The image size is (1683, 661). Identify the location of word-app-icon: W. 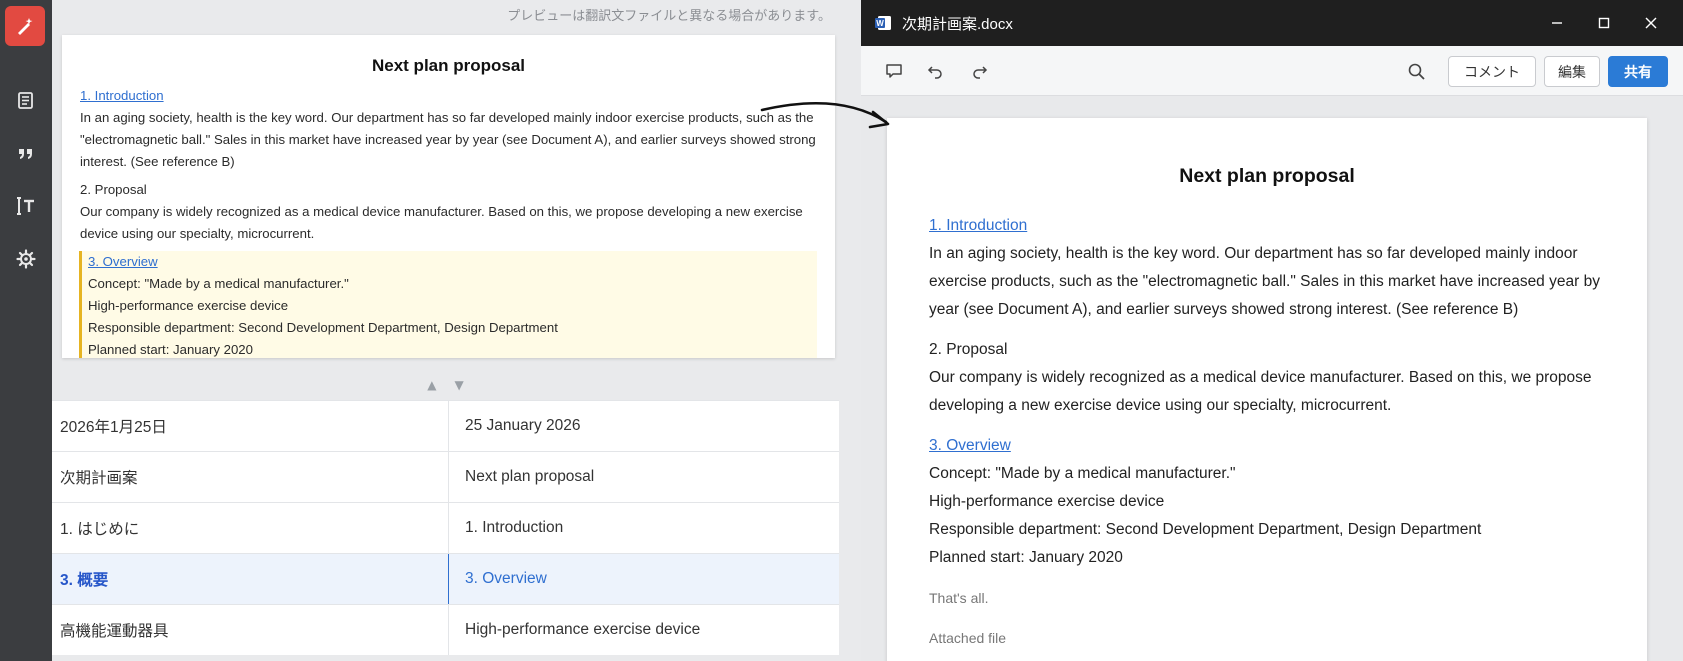
(883, 23).